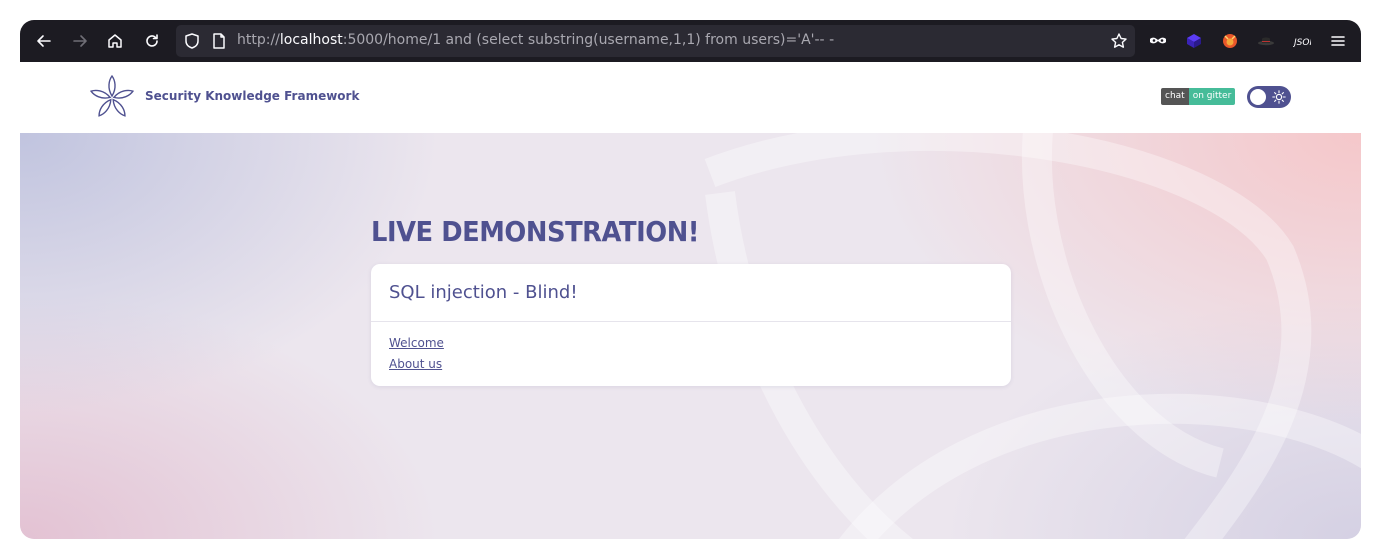 The height and width of the screenshot is (559, 1381). Describe the element at coordinates (1279, 97) in the screenshot. I see `sun-icon` at that location.